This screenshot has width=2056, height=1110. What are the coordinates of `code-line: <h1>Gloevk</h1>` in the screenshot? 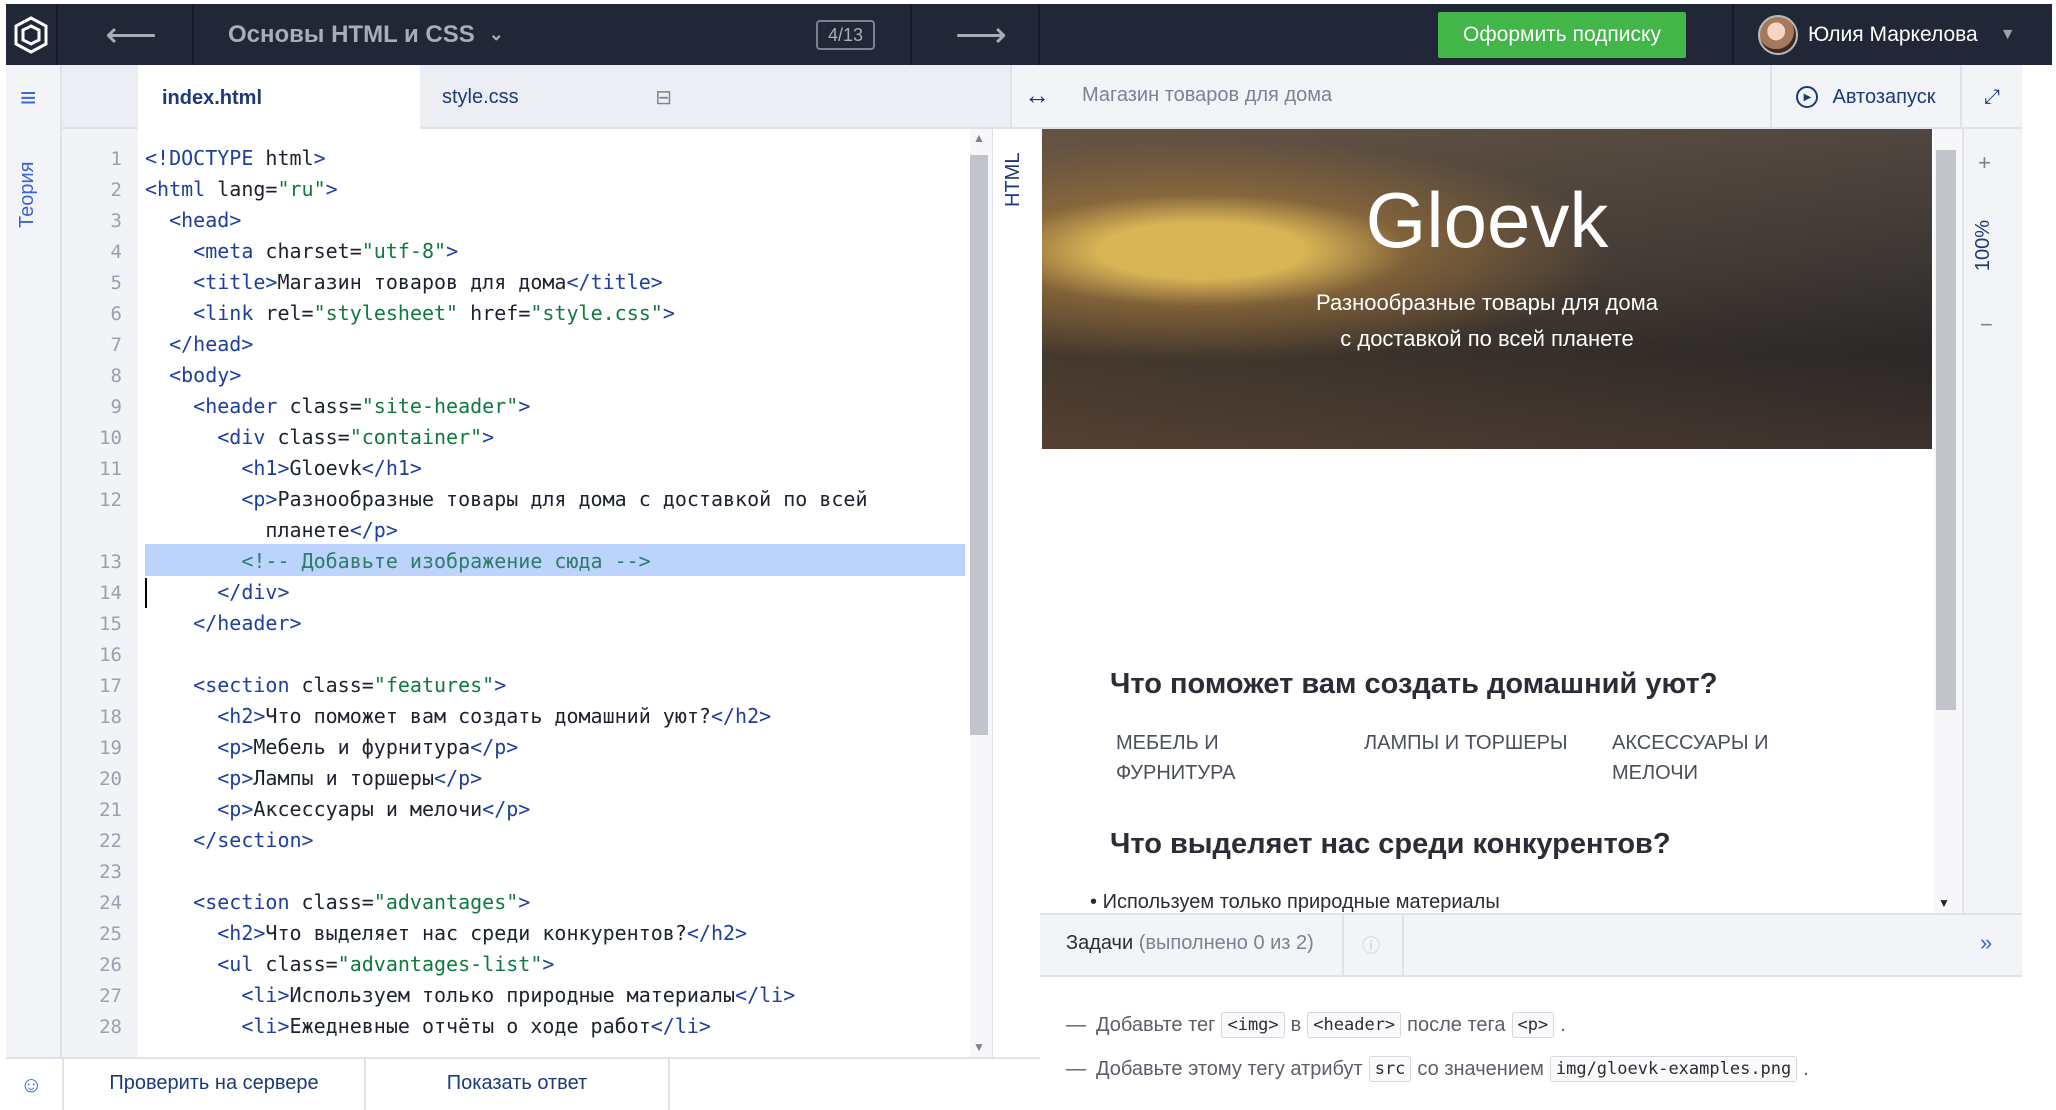 It's located at (283, 468).